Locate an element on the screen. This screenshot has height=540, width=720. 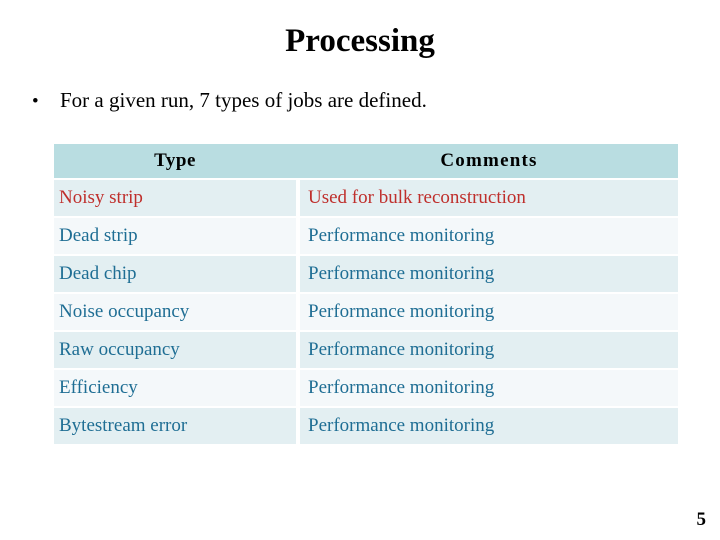
table-header: Type Comments is located at coordinates (366, 161).